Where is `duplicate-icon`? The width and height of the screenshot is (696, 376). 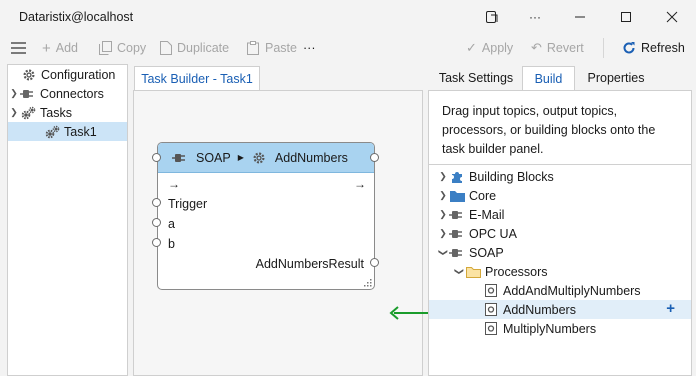 duplicate-icon is located at coordinates (166, 48).